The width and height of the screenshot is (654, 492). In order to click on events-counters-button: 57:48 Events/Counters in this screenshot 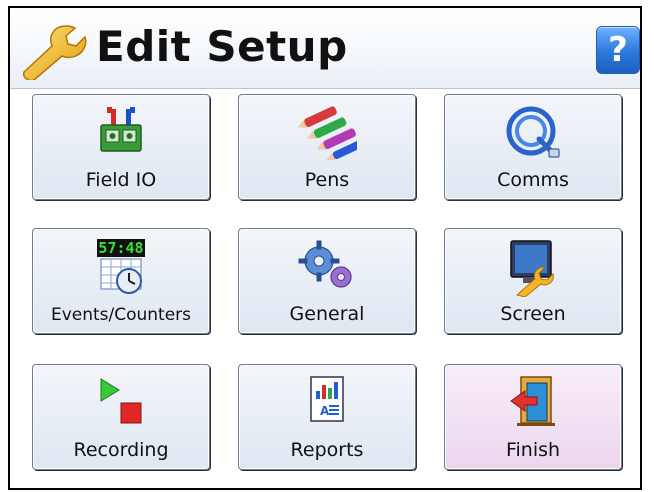, I will do `click(121, 281)`.